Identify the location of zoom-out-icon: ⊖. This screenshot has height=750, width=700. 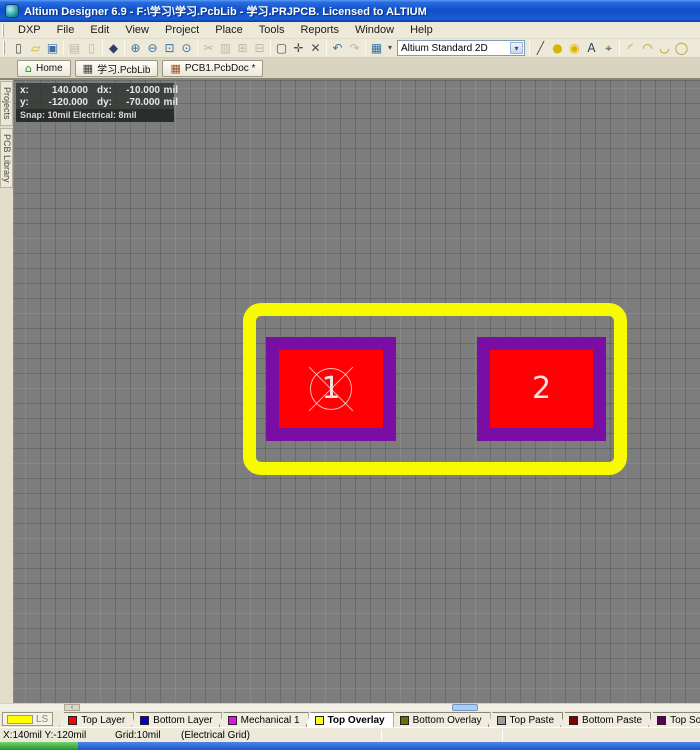
(152, 48).